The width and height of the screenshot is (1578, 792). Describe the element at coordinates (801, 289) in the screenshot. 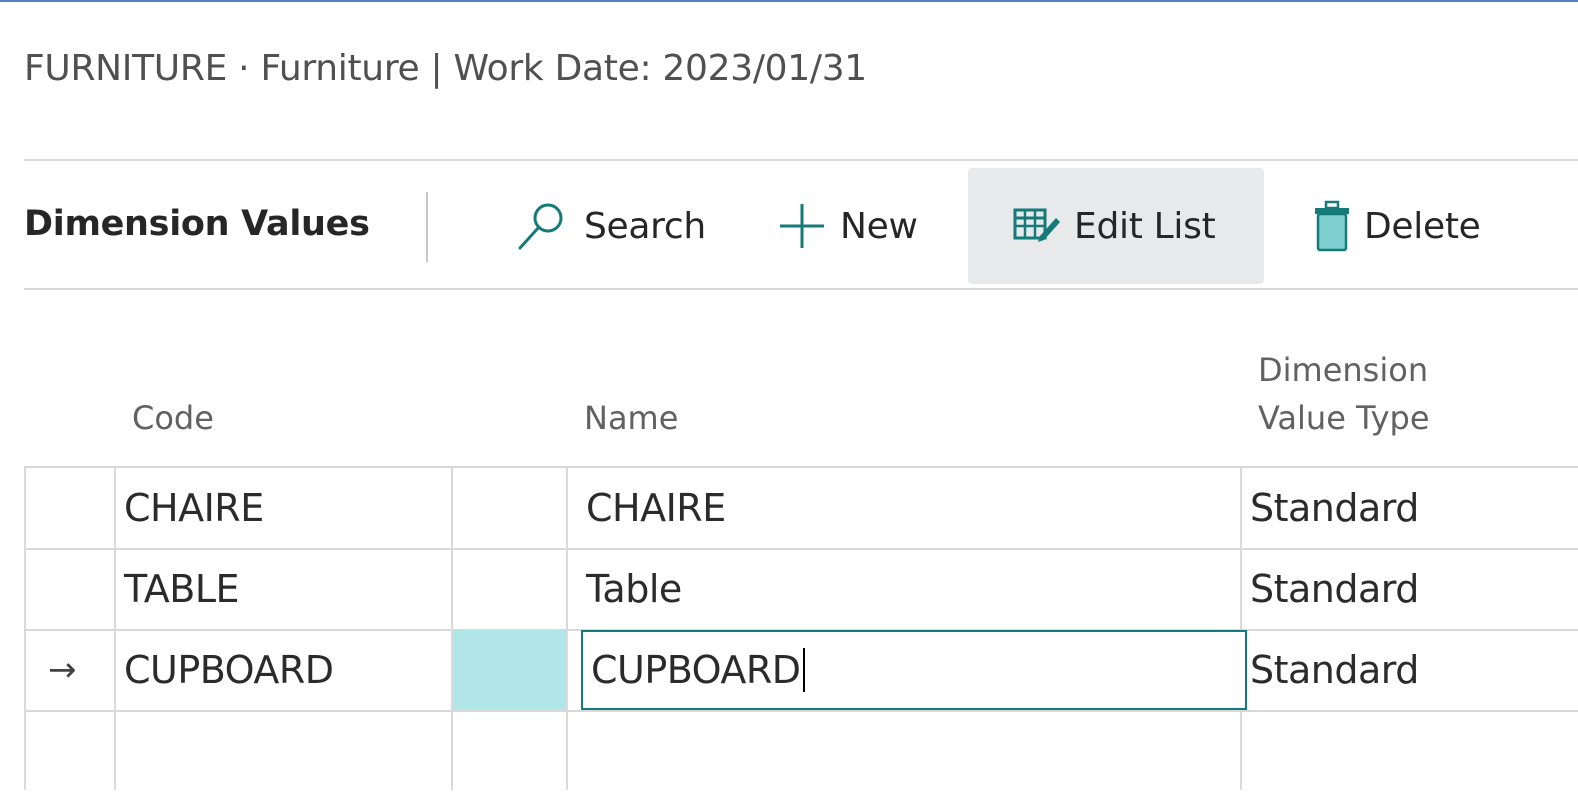

I see `action-bar-separator` at that location.